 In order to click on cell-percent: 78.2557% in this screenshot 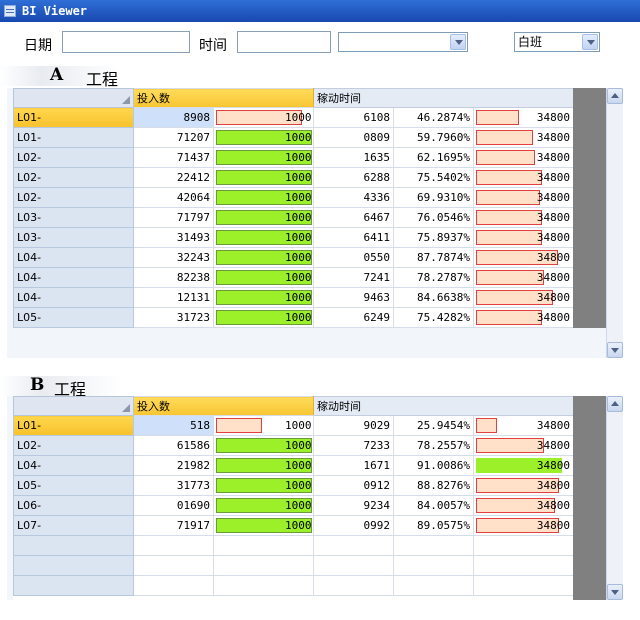, I will do `click(433, 445)`.